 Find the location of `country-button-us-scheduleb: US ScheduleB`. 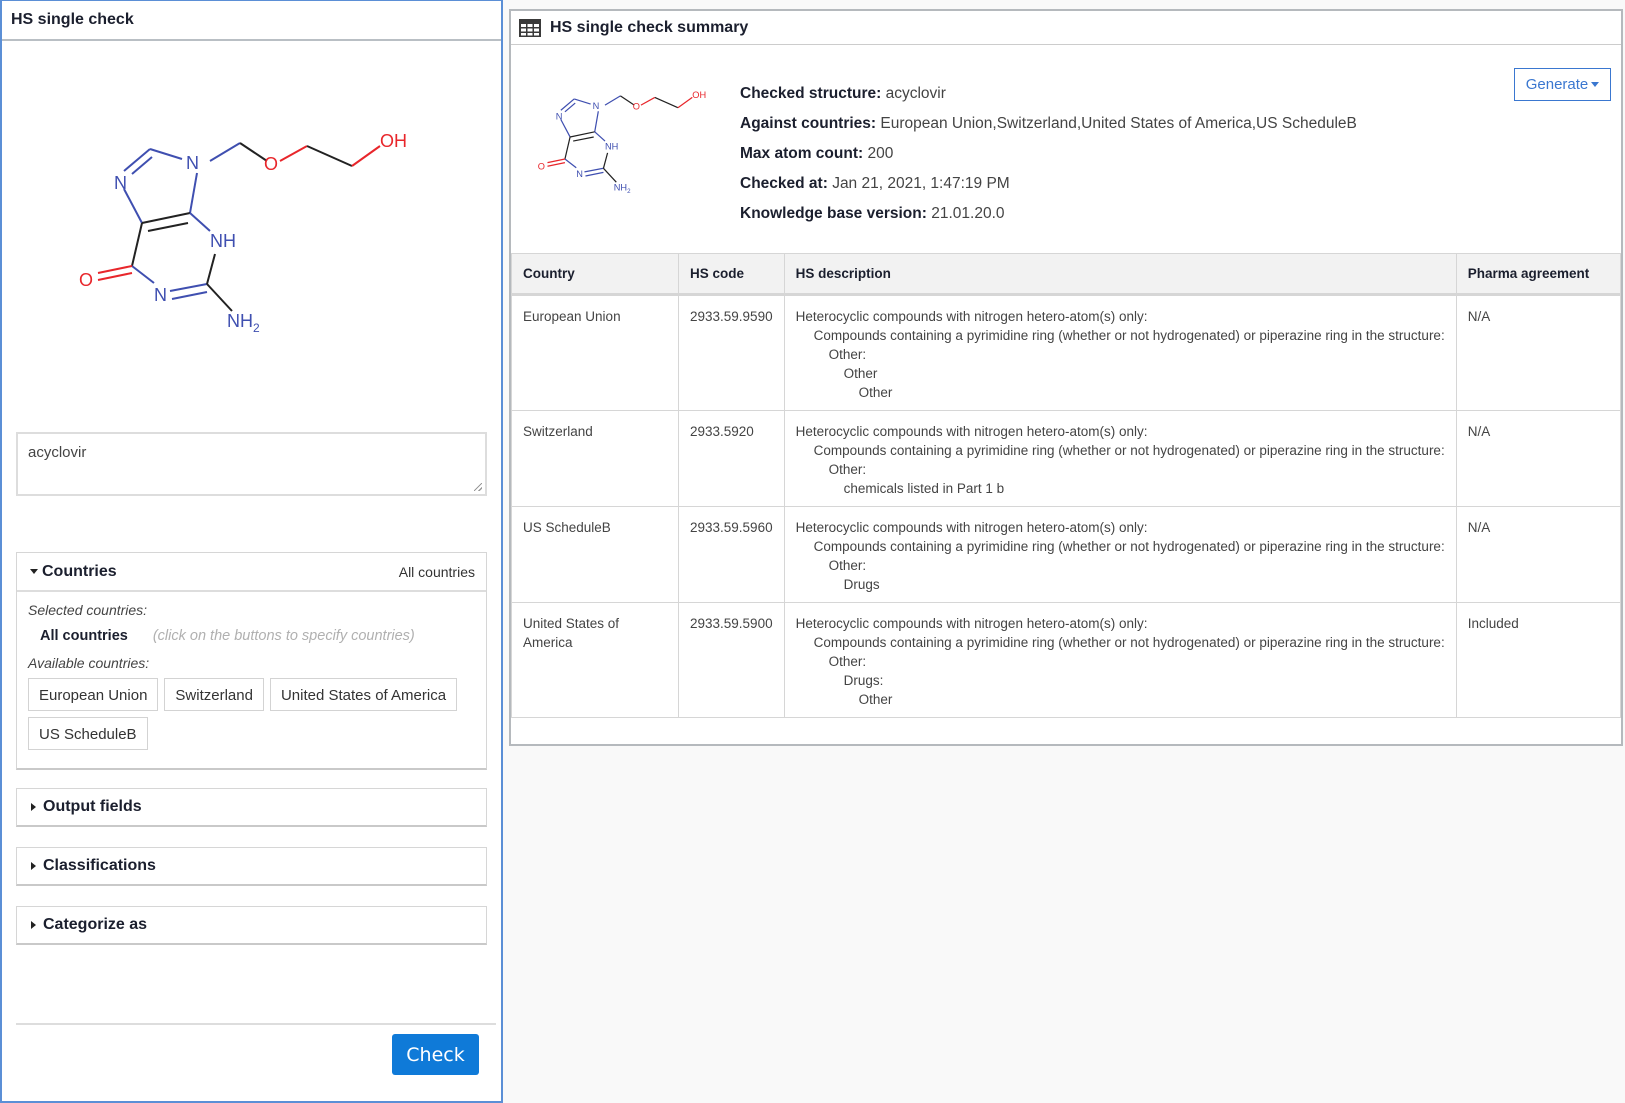

country-button-us-scheduleb: US ScheduleB is located at coordinates (88, 733).